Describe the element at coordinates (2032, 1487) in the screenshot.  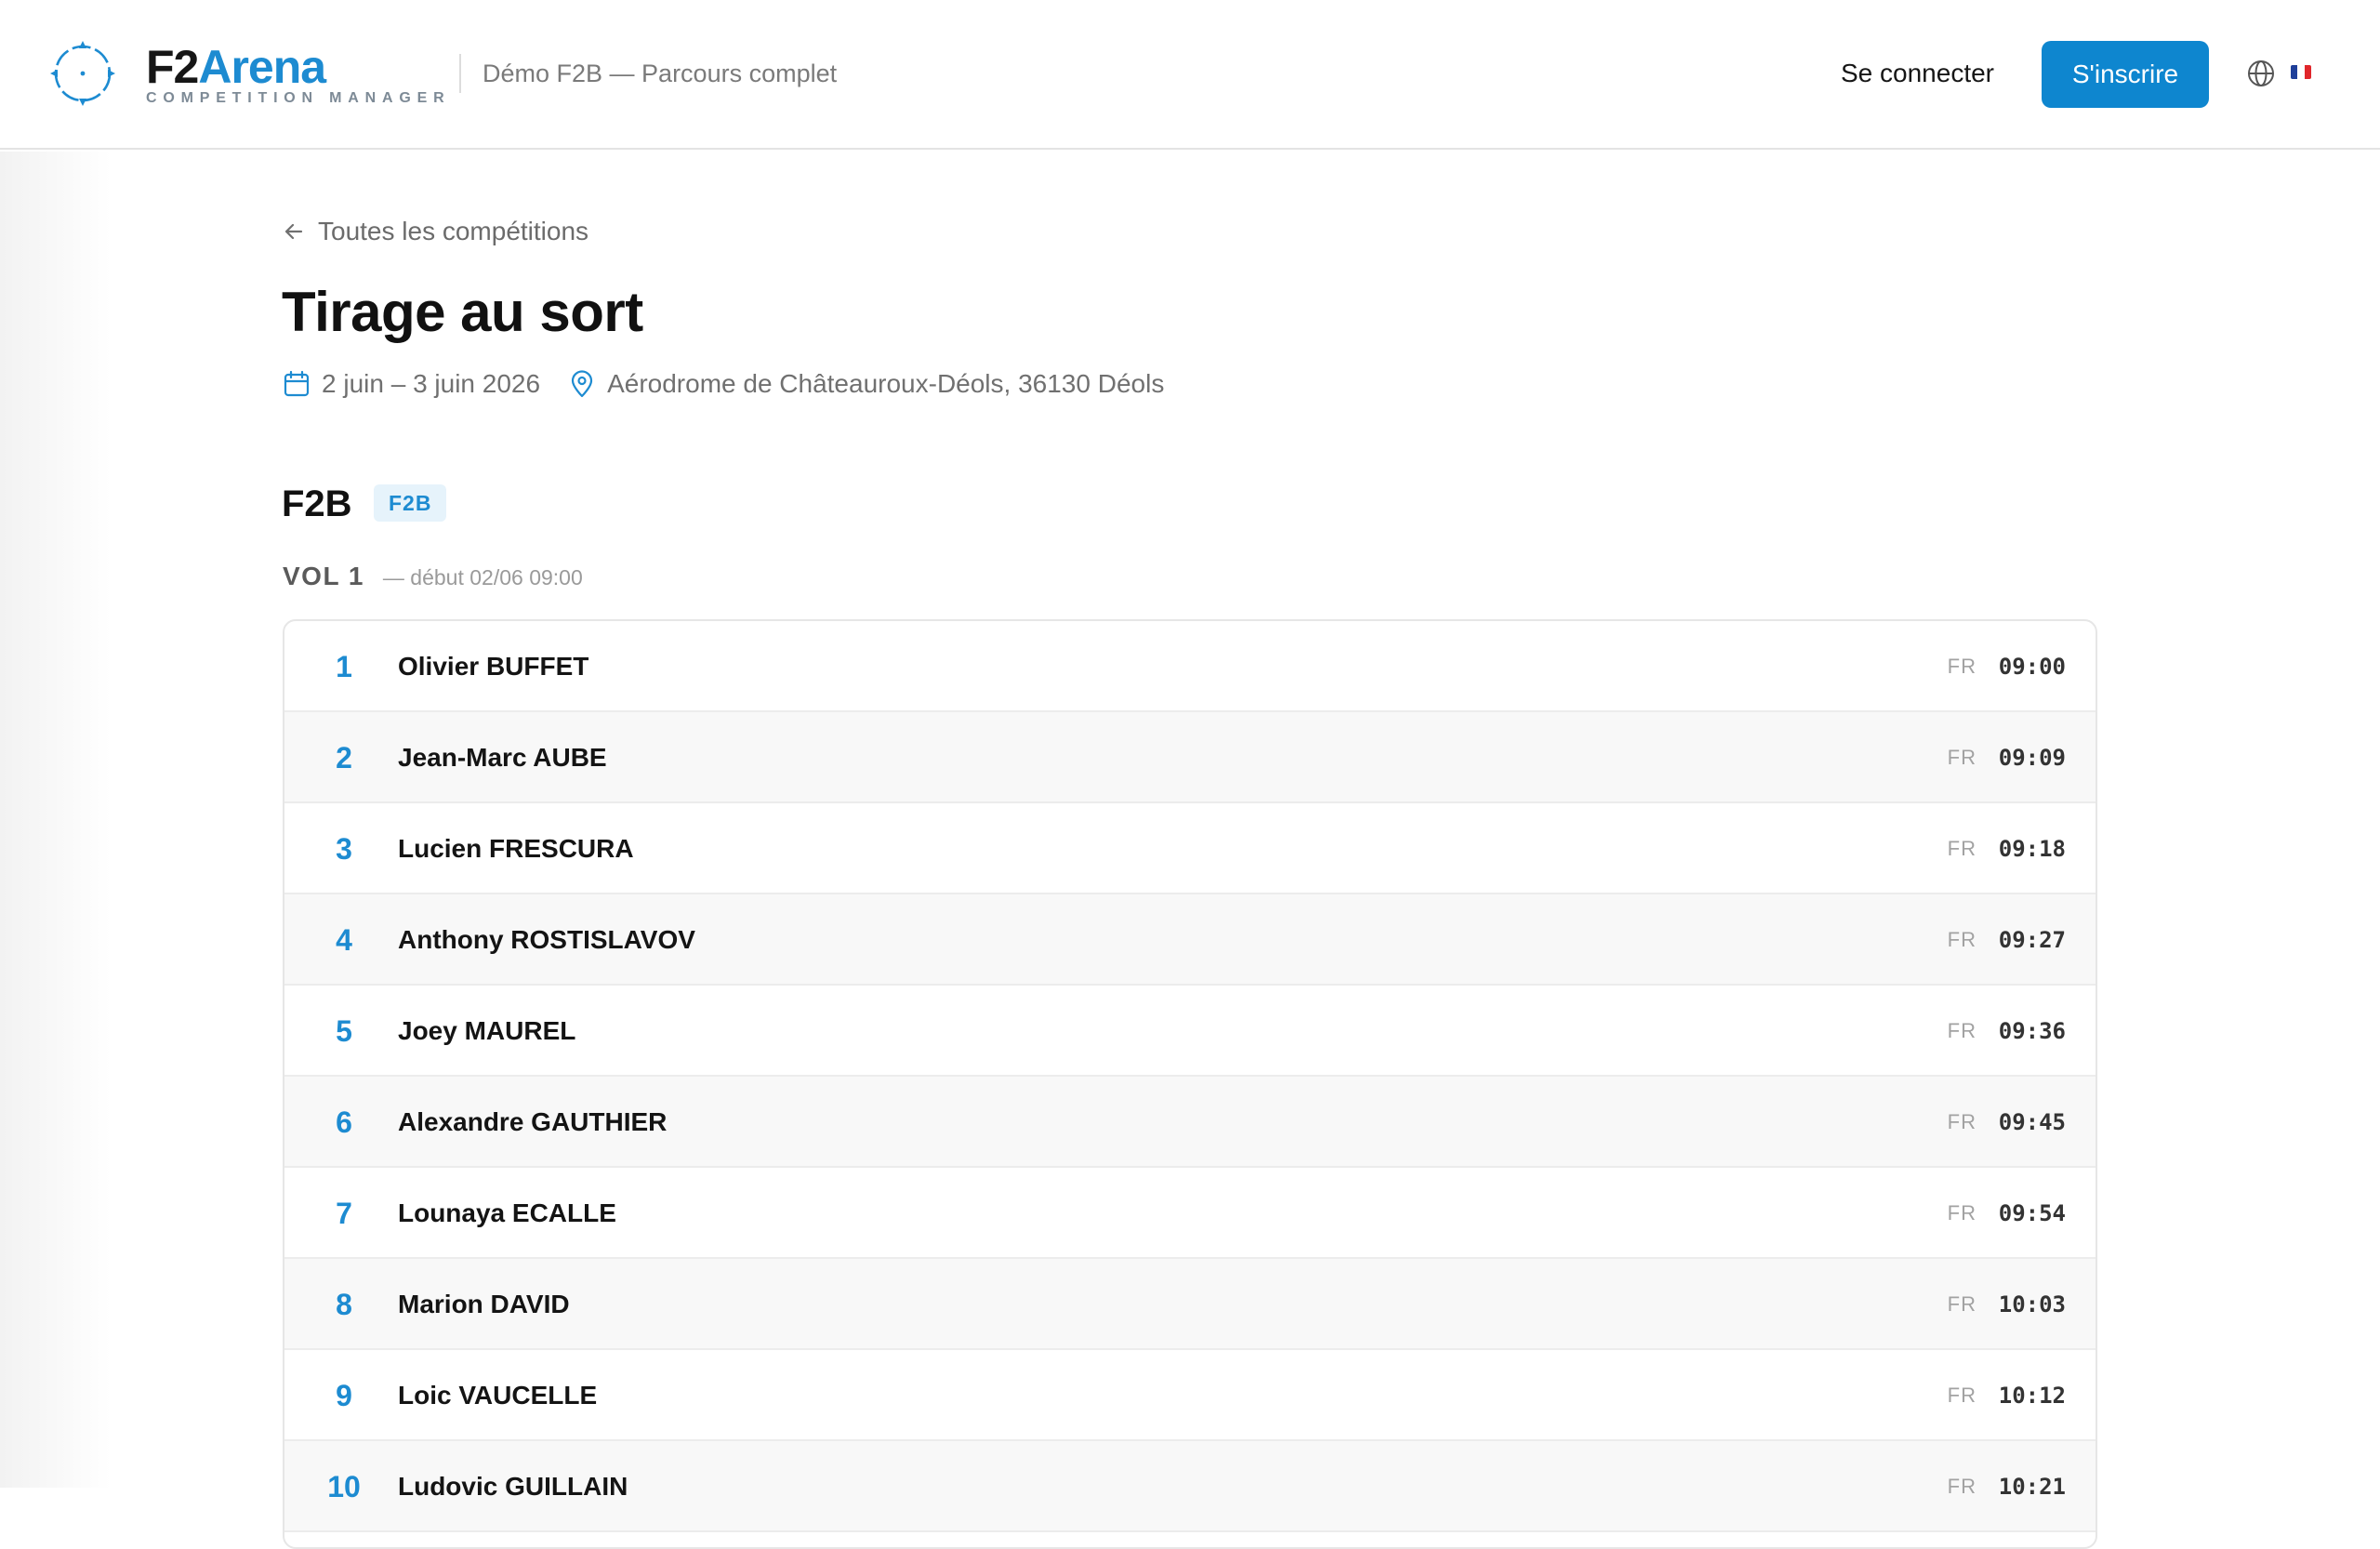
I see `flight-time: 10:21` at that location.